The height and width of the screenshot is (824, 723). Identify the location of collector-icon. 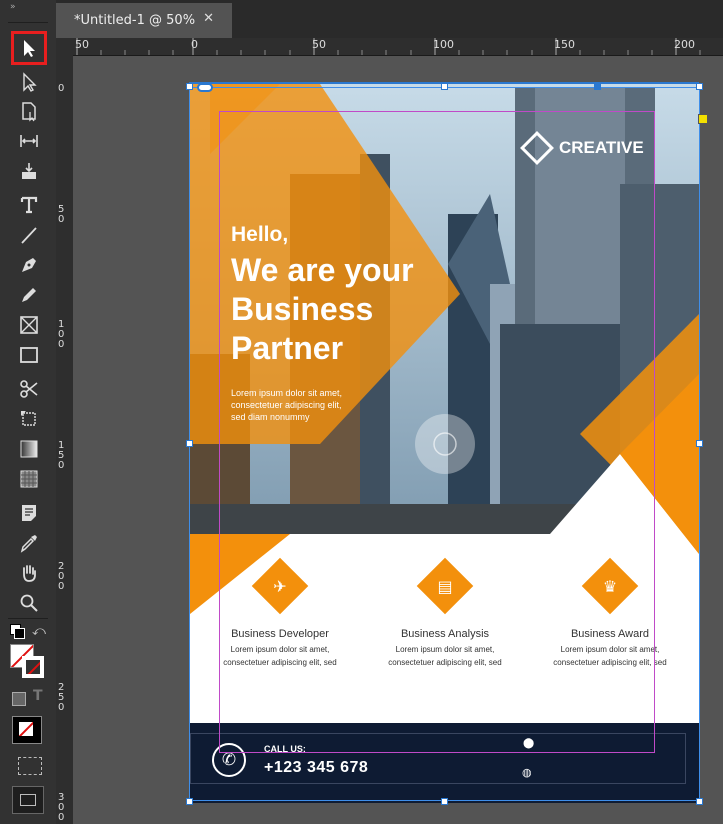
(29, 171).